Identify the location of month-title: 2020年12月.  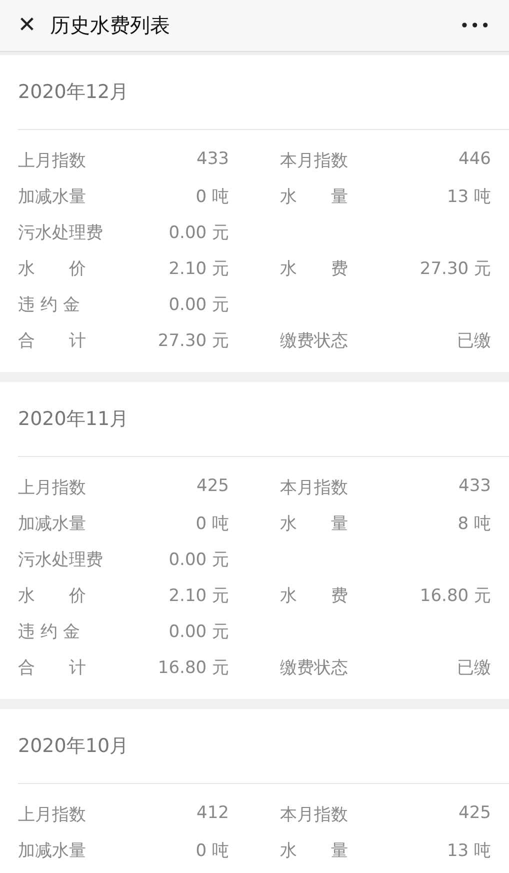
(73, 92).